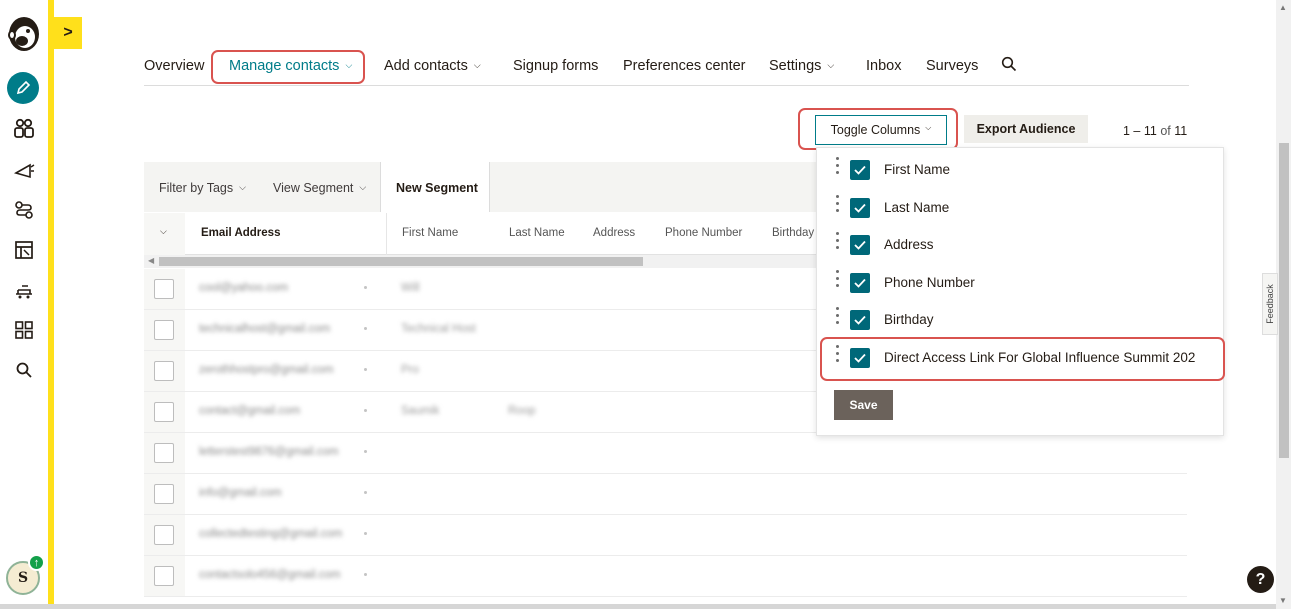 This screenshot has width=1291, height=609. I want to click on column-header-address: Address, so click(614, 233).